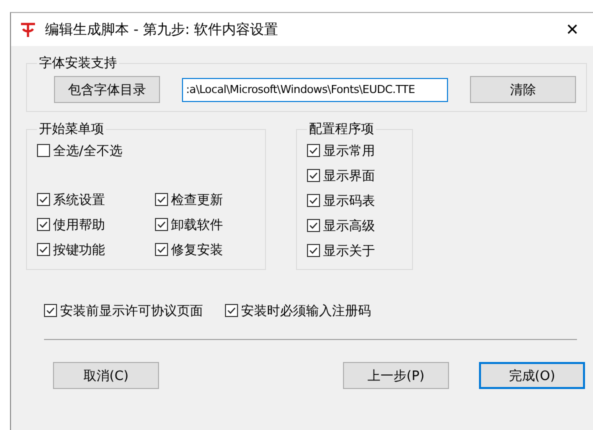 Image resolution: width=593 pixels, height=430 pixels. Describe the element at coordinates (341, 129) in the screenshot. I see `group-title: 配置程序项` at that location.